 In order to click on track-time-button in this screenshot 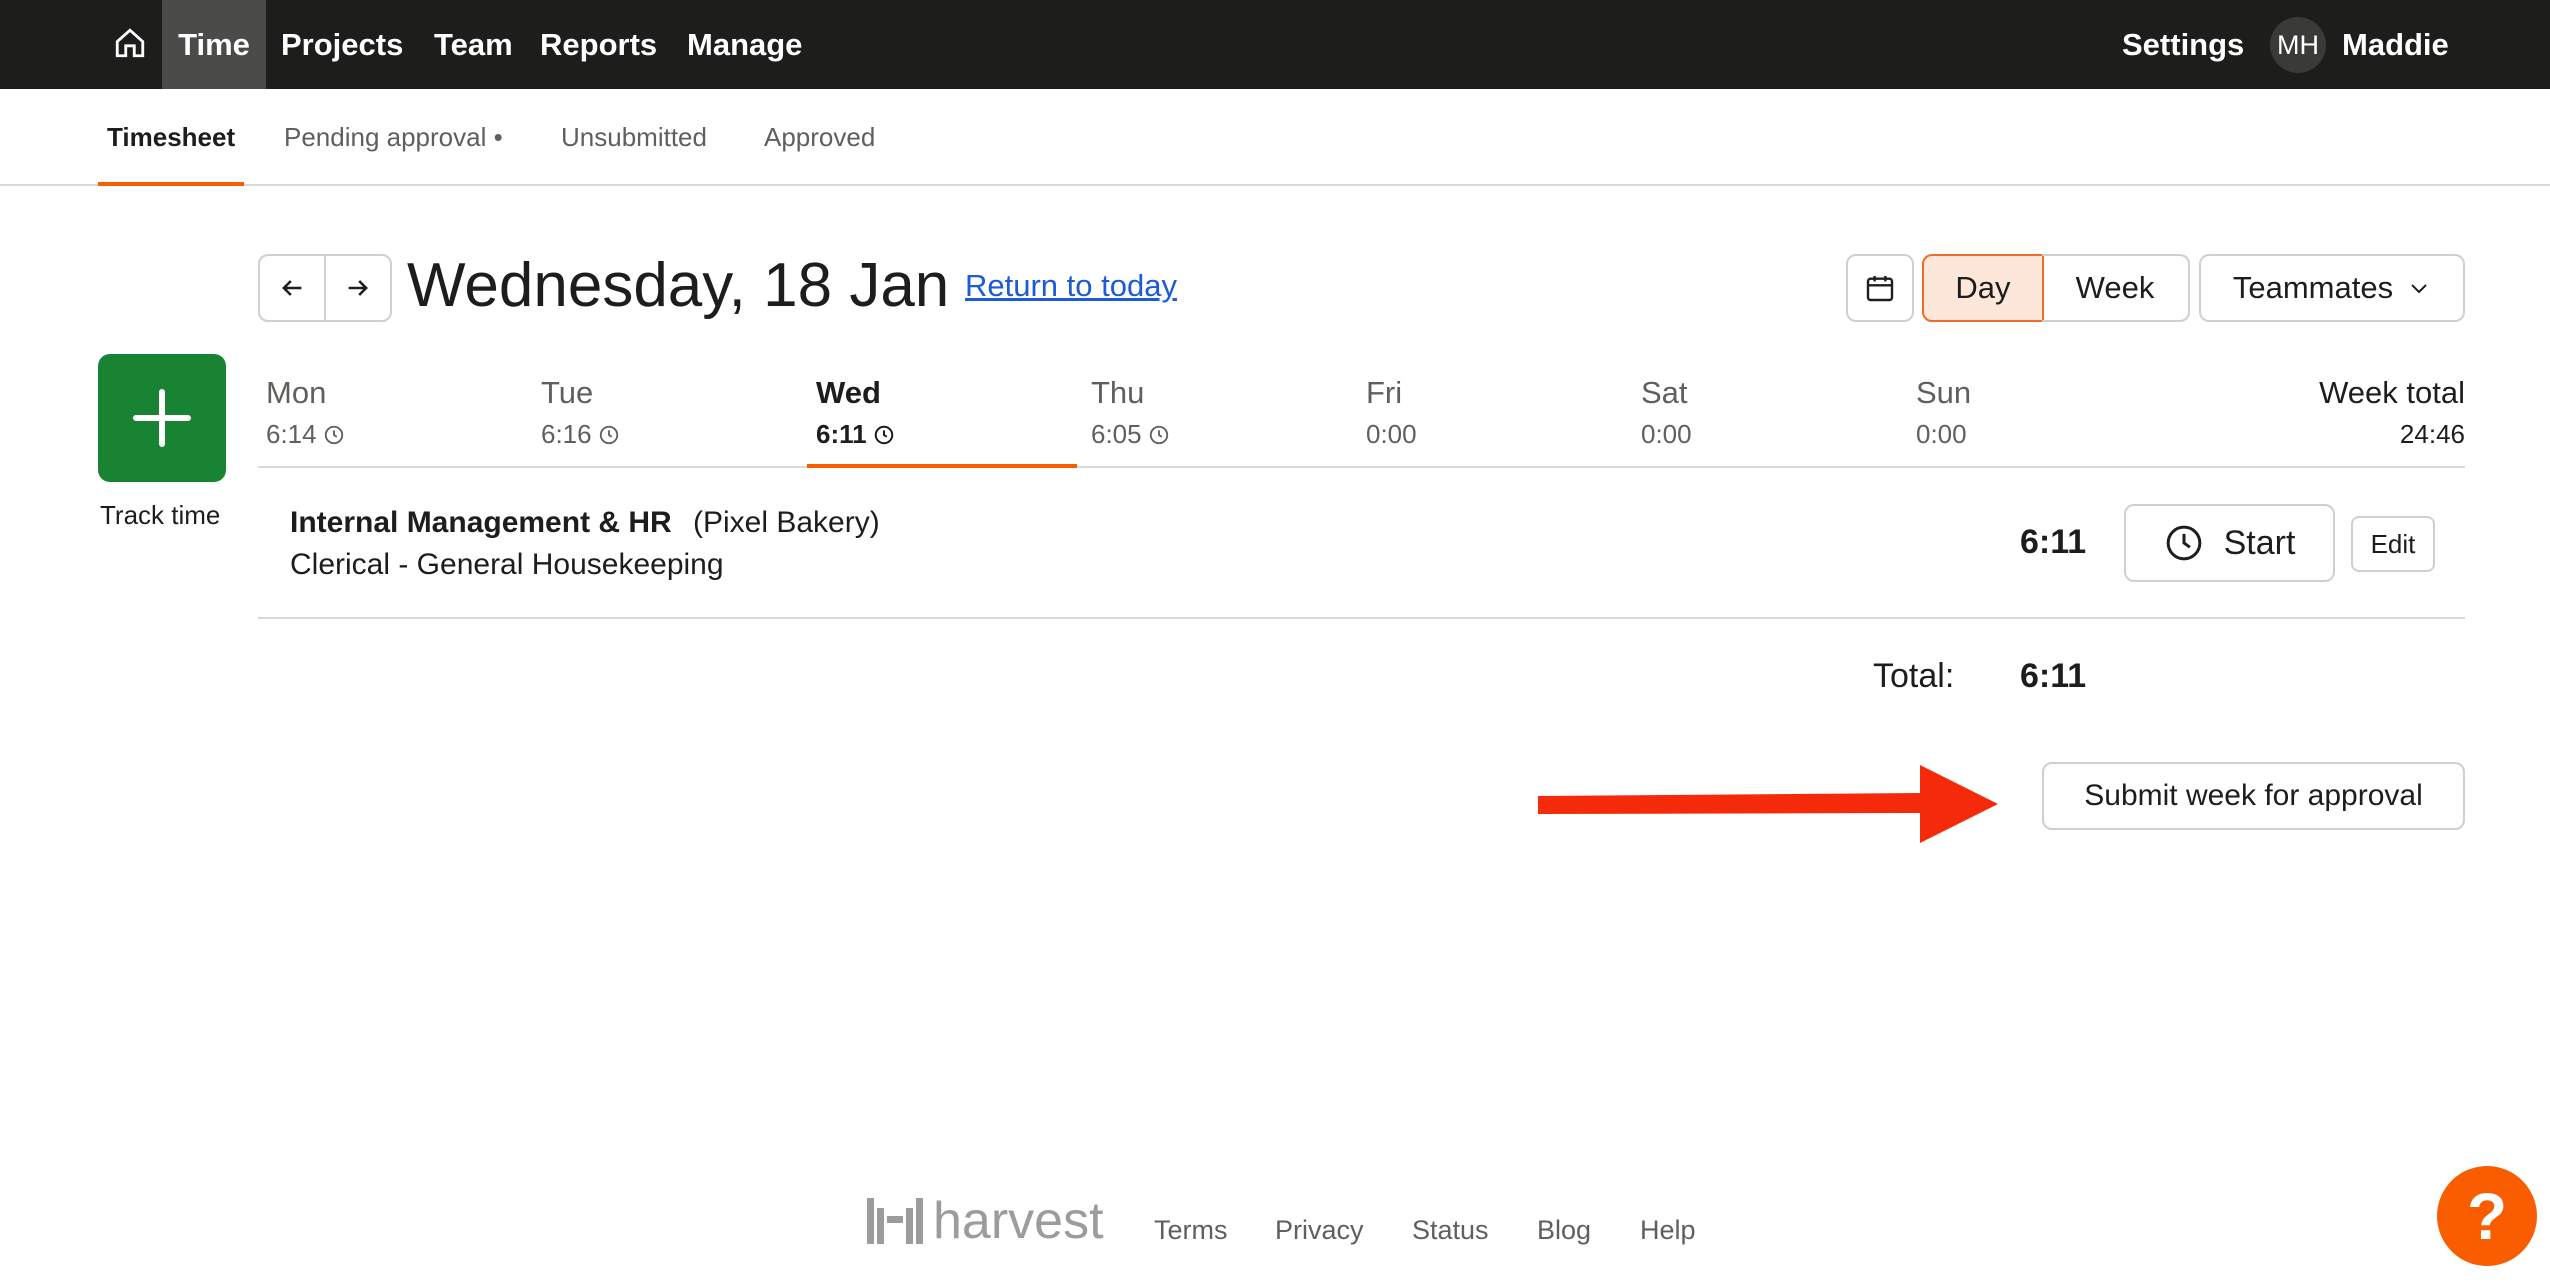, I will do `click(162, 418)`.